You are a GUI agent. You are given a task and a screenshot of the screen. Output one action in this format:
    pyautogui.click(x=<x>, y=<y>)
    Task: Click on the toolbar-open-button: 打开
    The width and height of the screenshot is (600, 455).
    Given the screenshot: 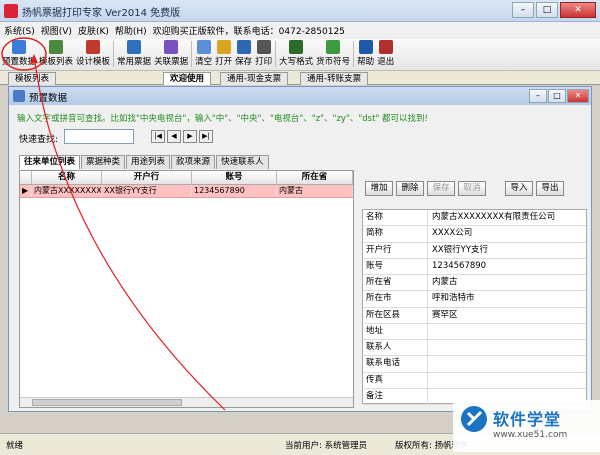 What is the action you would take?
    pyautogui.click(x=223, y=53)
    